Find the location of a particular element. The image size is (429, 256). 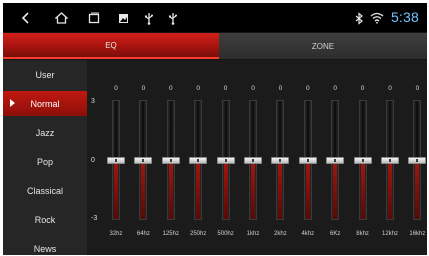

band-frequency-label: 16khz is located at coordinates (417, 234).